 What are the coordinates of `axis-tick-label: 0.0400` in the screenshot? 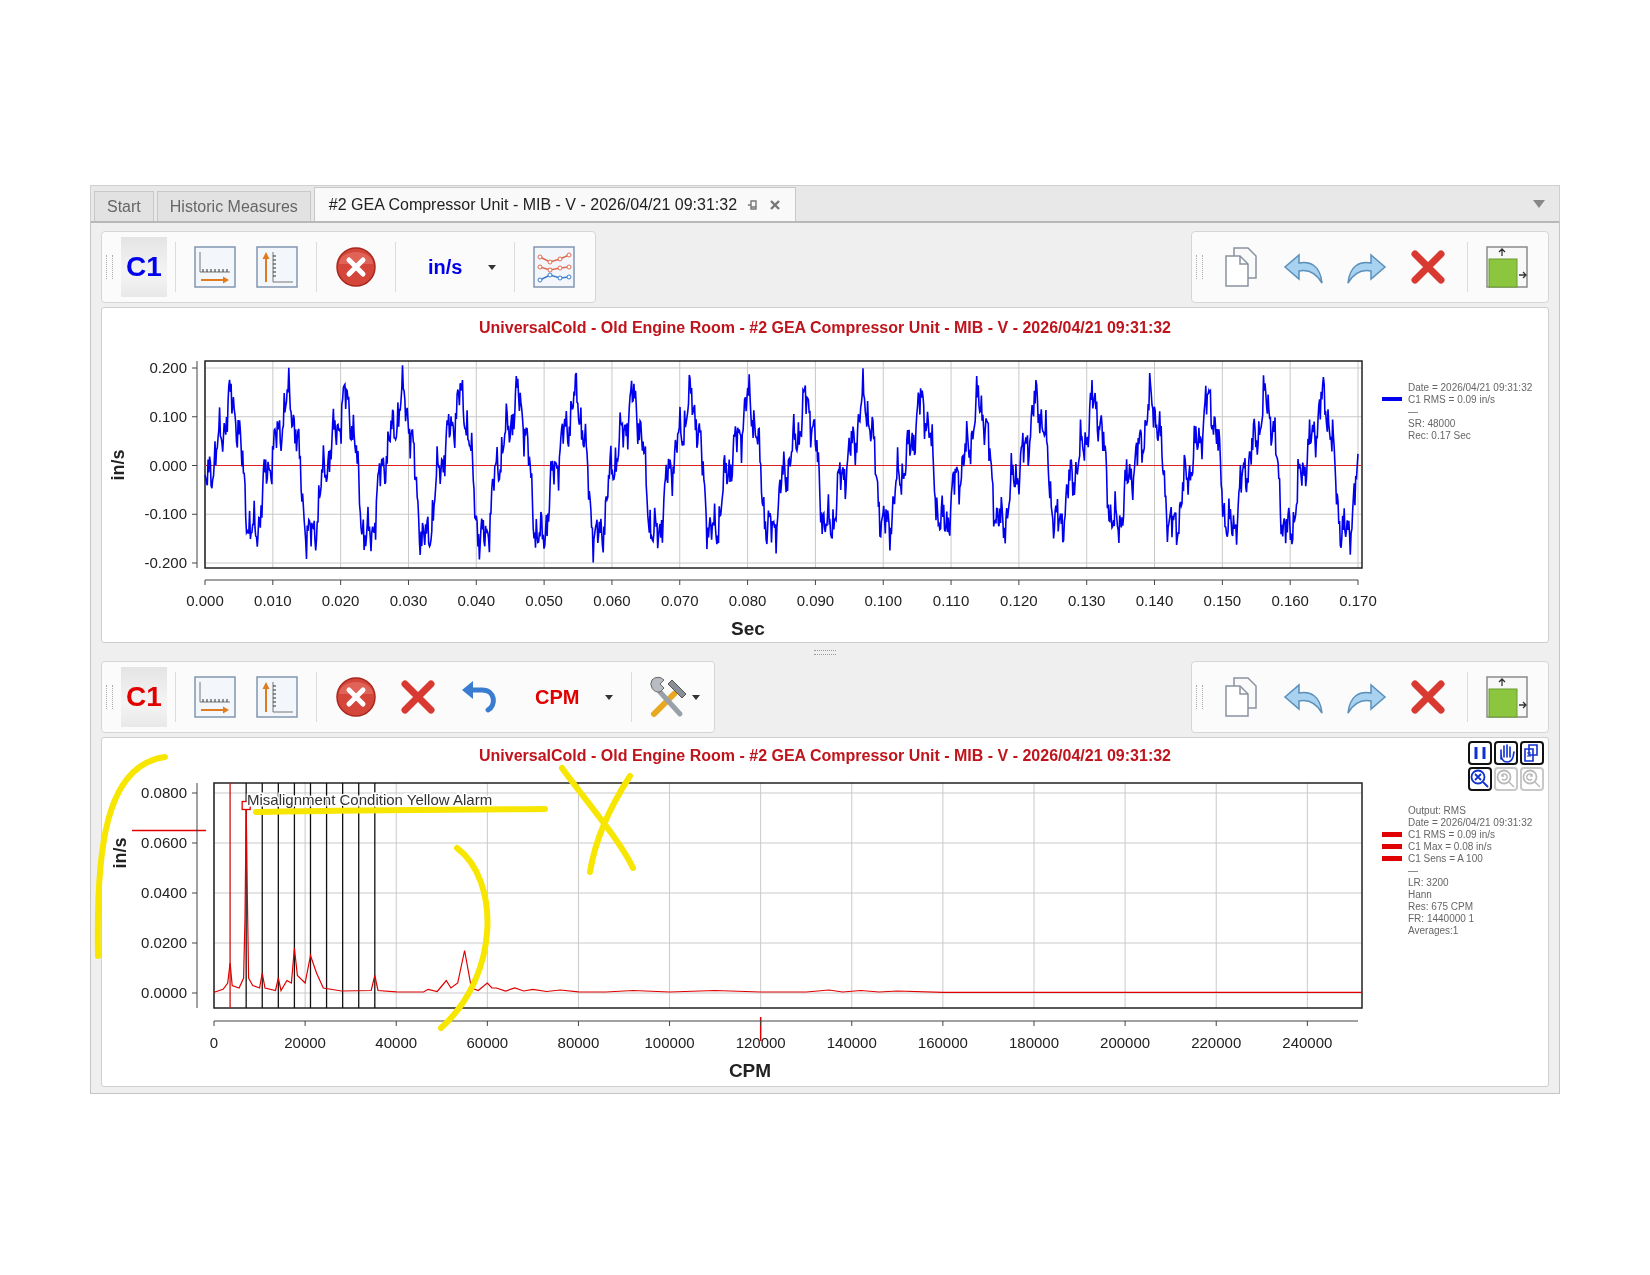 It's located at (164, 892).